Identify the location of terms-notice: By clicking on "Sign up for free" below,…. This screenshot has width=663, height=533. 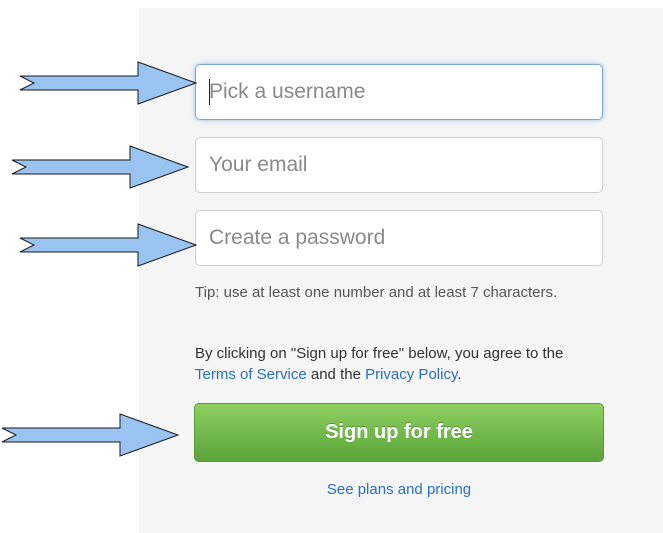
(400, 364).